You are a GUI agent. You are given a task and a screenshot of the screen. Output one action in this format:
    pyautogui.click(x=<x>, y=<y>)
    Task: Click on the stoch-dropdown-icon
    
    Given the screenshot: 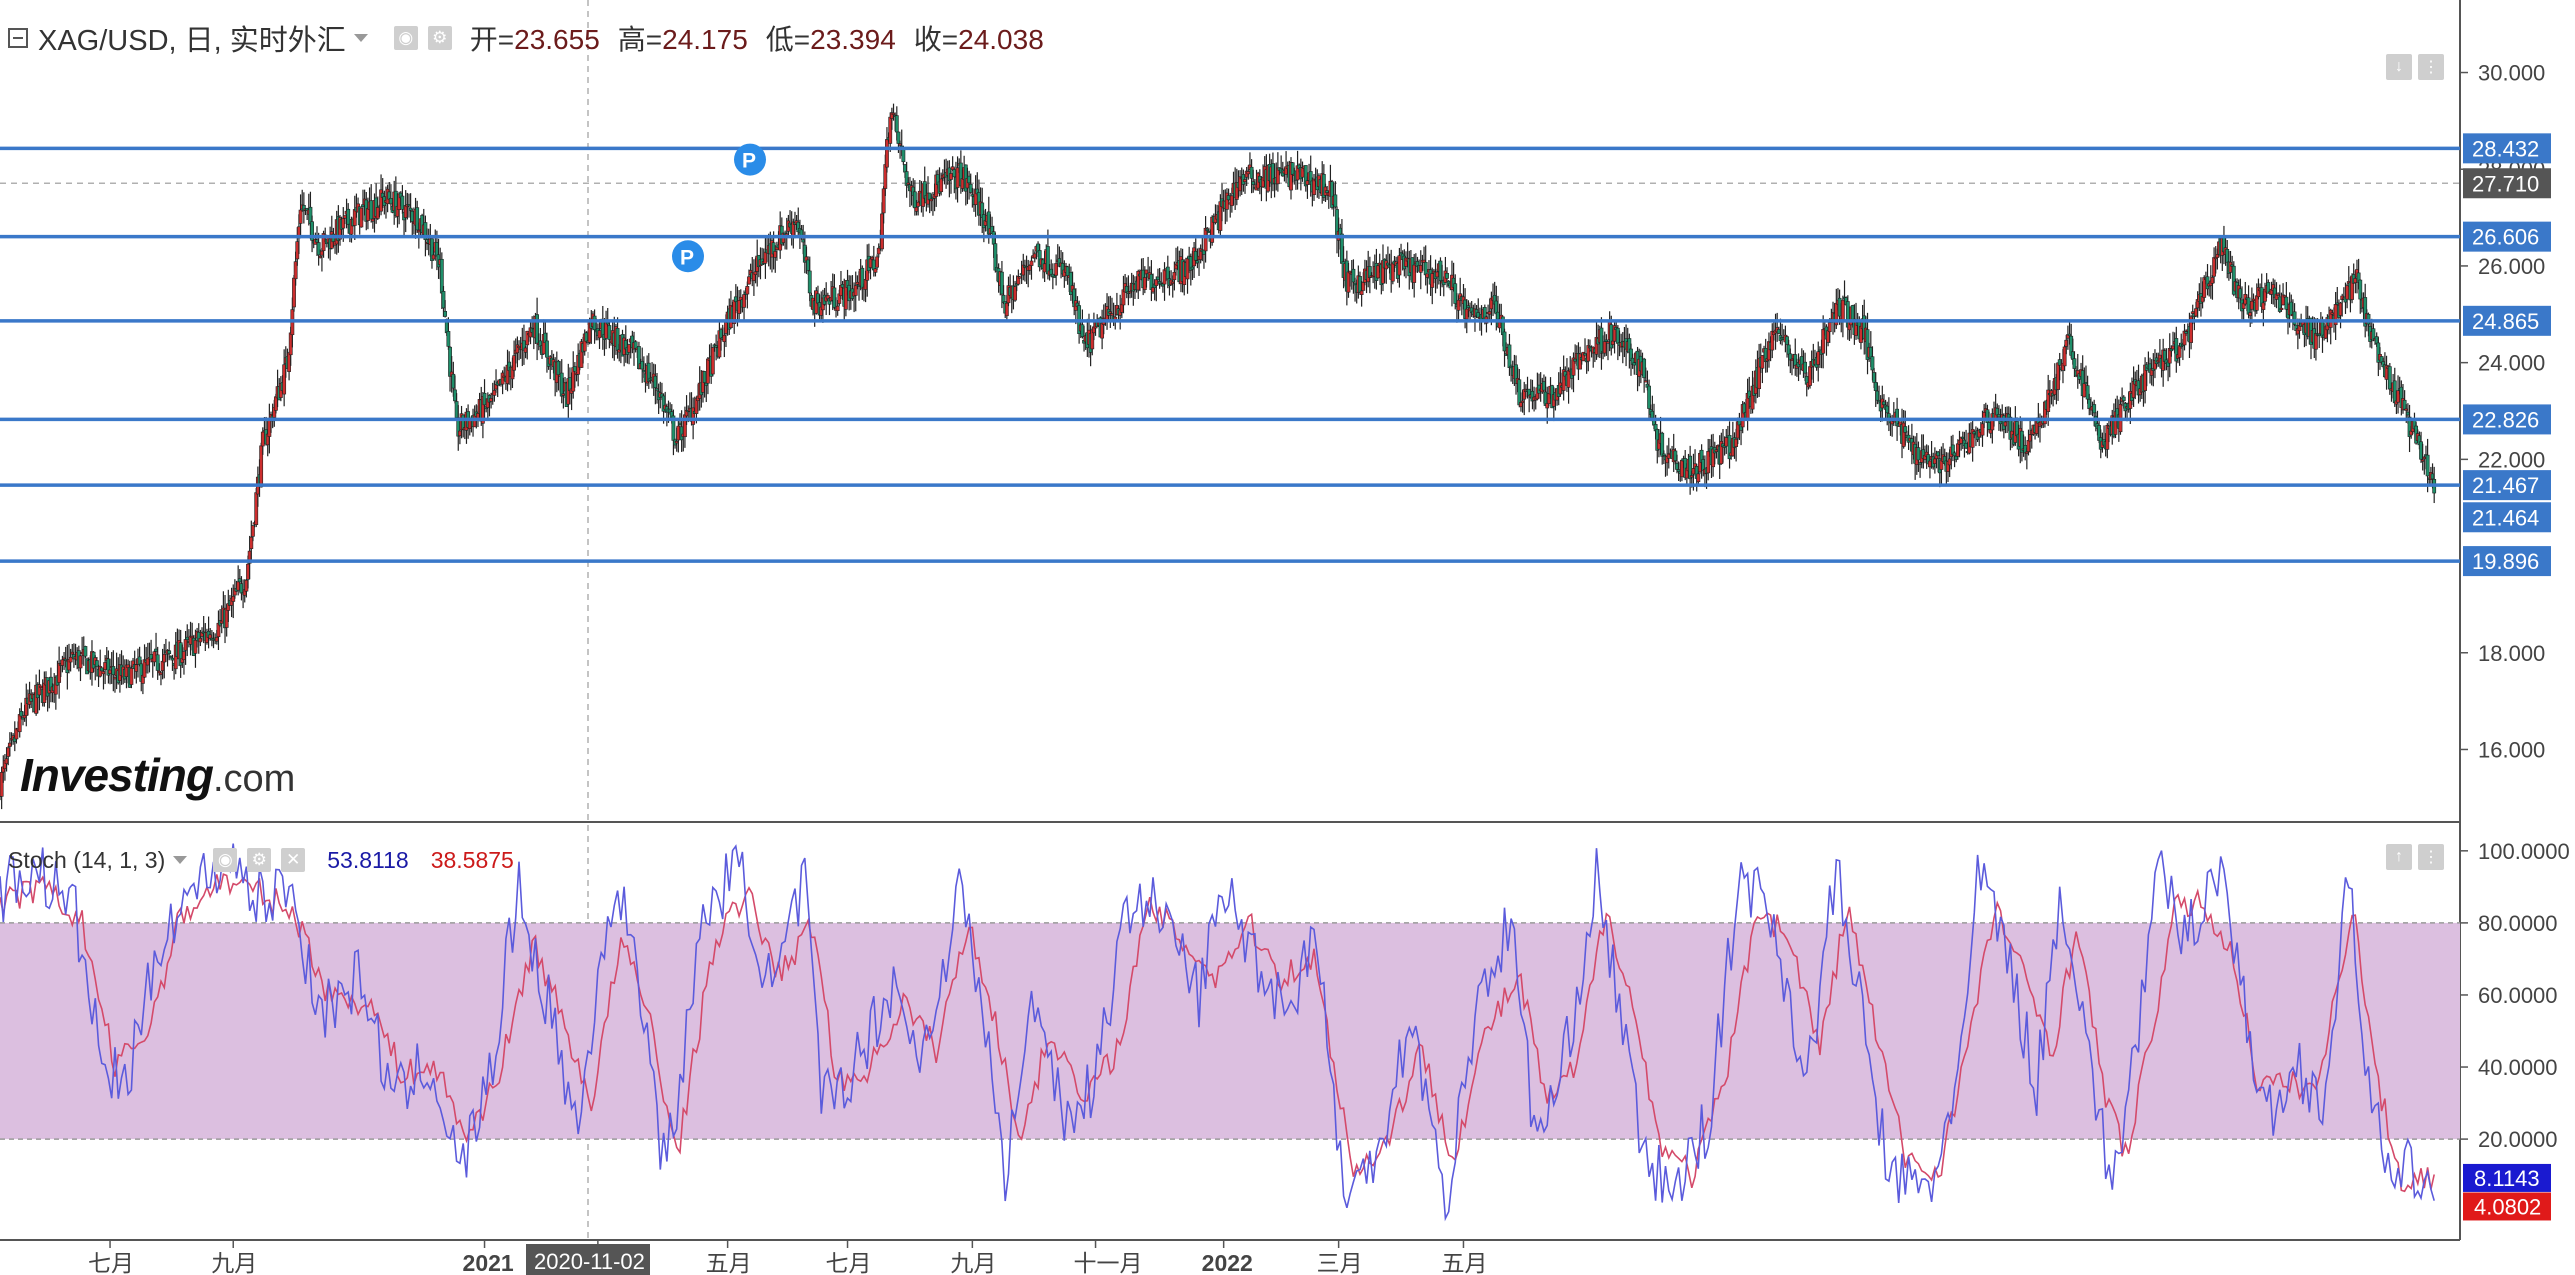 What is the action you would take?
    pyautogui.click(x=180, y=860)
    